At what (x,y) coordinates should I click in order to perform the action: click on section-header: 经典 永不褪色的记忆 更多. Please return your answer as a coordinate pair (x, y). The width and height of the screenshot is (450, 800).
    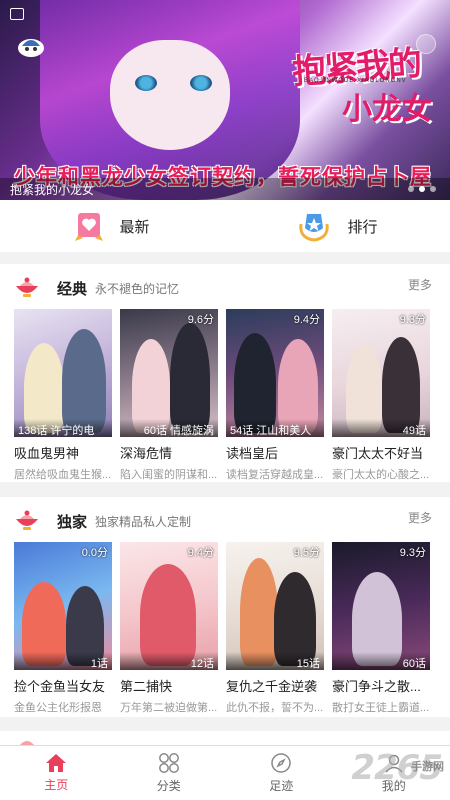
    Looking at the image, I should click on (225, 285).